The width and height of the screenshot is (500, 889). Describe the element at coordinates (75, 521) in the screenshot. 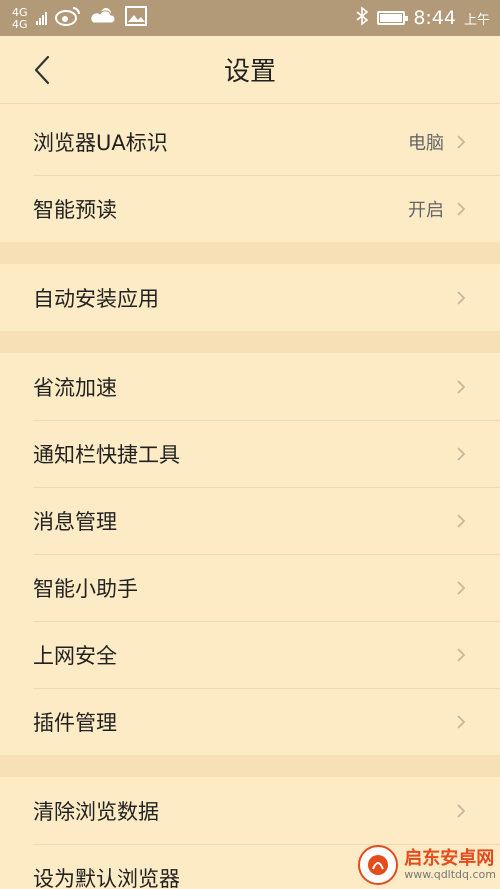

I see `setting-label: 消息管理` at that location.